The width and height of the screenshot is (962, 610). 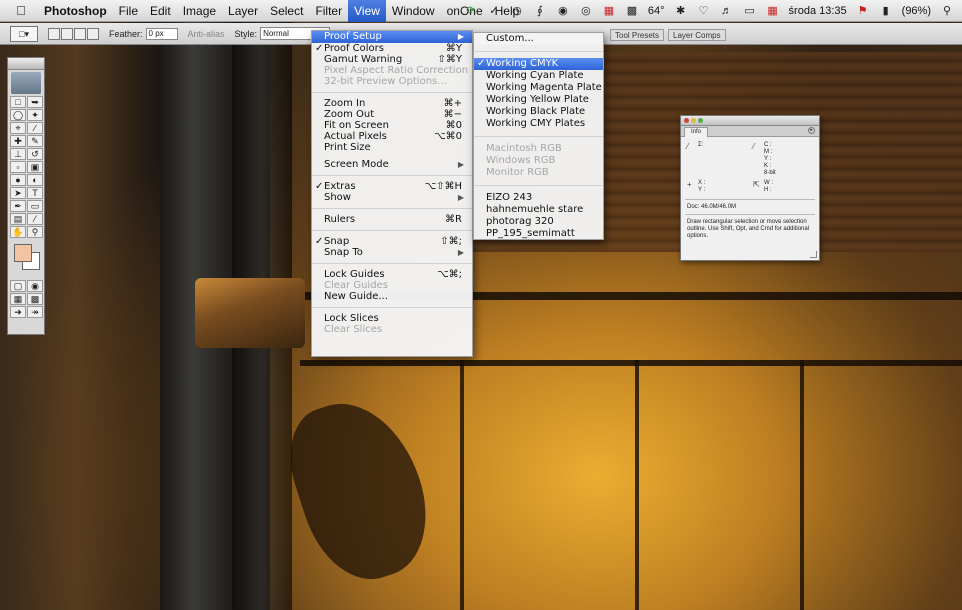 What do you see at coordinates (538, 112) in the screenshot?
I see `menu-item-working-black-plate: Working Black Plate` at bounding box center [538, 112].